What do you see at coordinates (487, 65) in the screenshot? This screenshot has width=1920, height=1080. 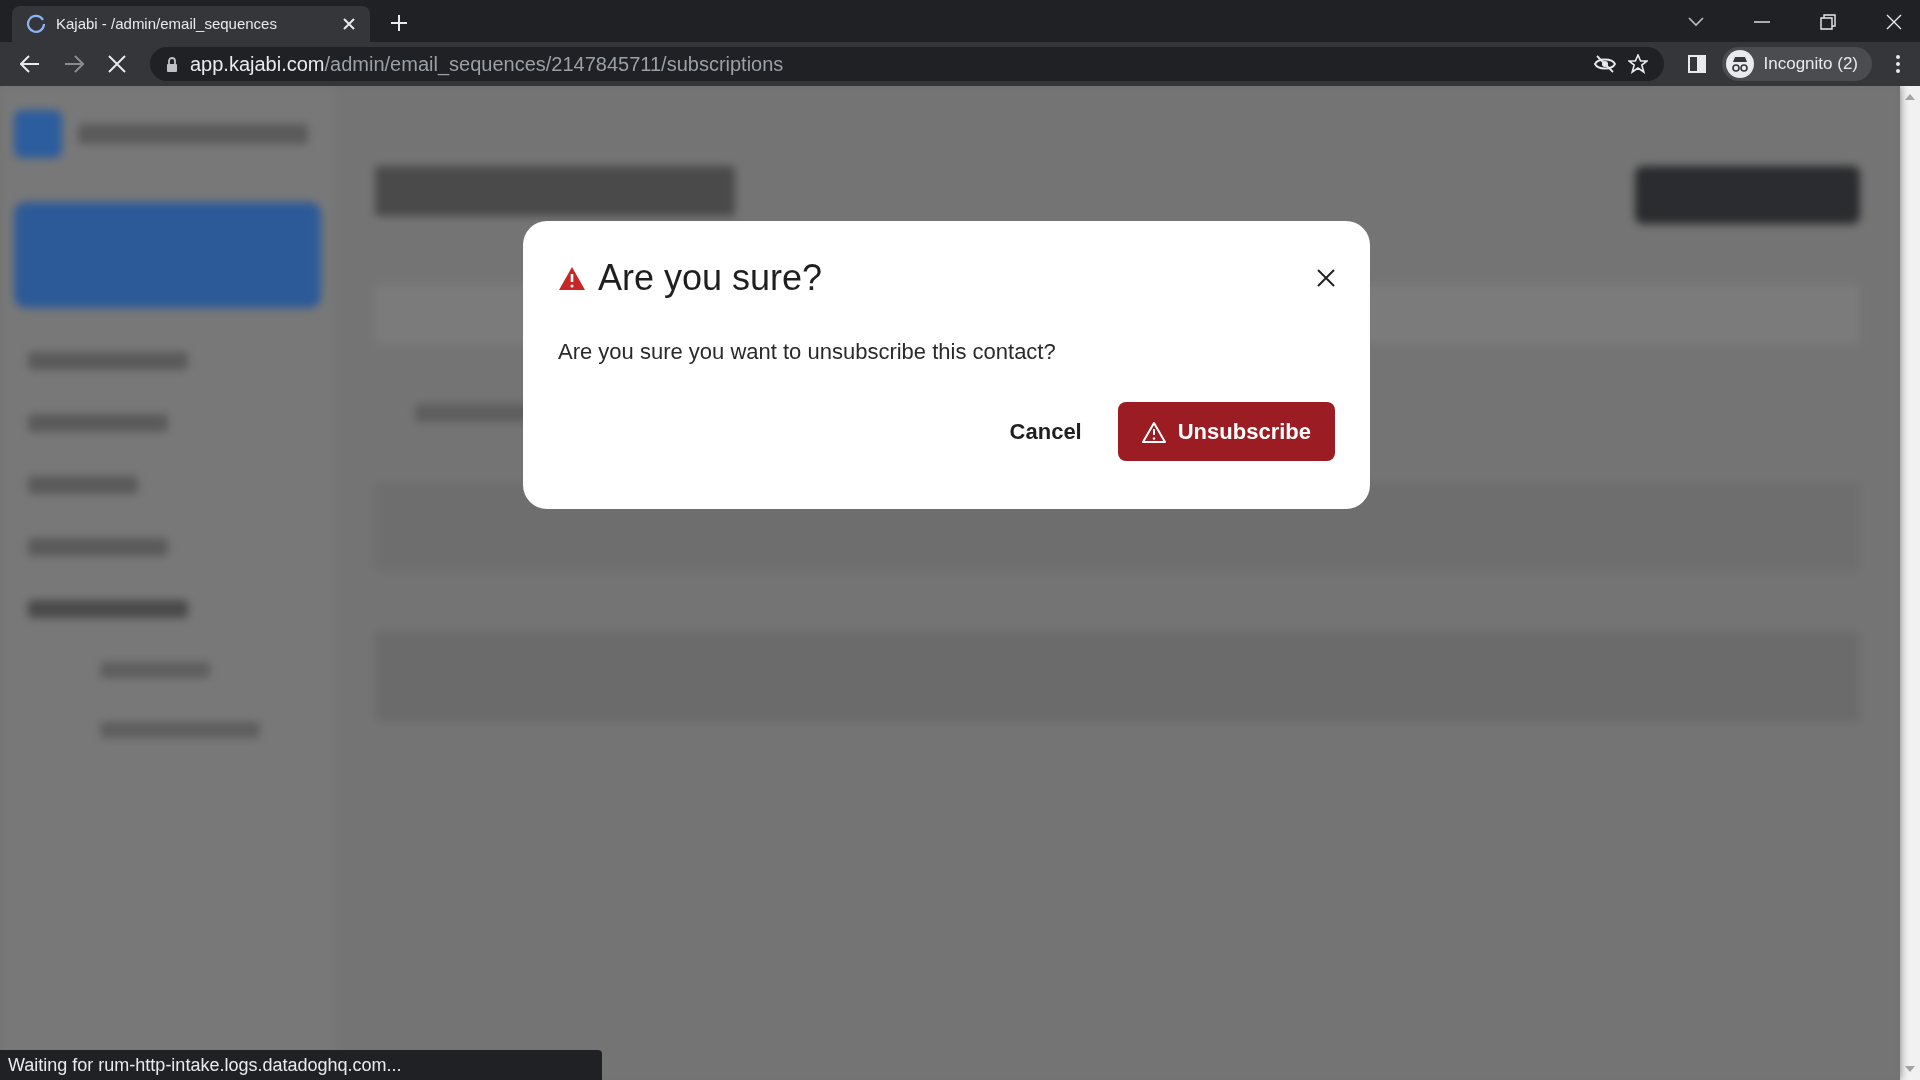 I see `url-text: app.kajabi.com/admin/email_sequences/2147845711/subscriptions` at bounding box center [487, 65].